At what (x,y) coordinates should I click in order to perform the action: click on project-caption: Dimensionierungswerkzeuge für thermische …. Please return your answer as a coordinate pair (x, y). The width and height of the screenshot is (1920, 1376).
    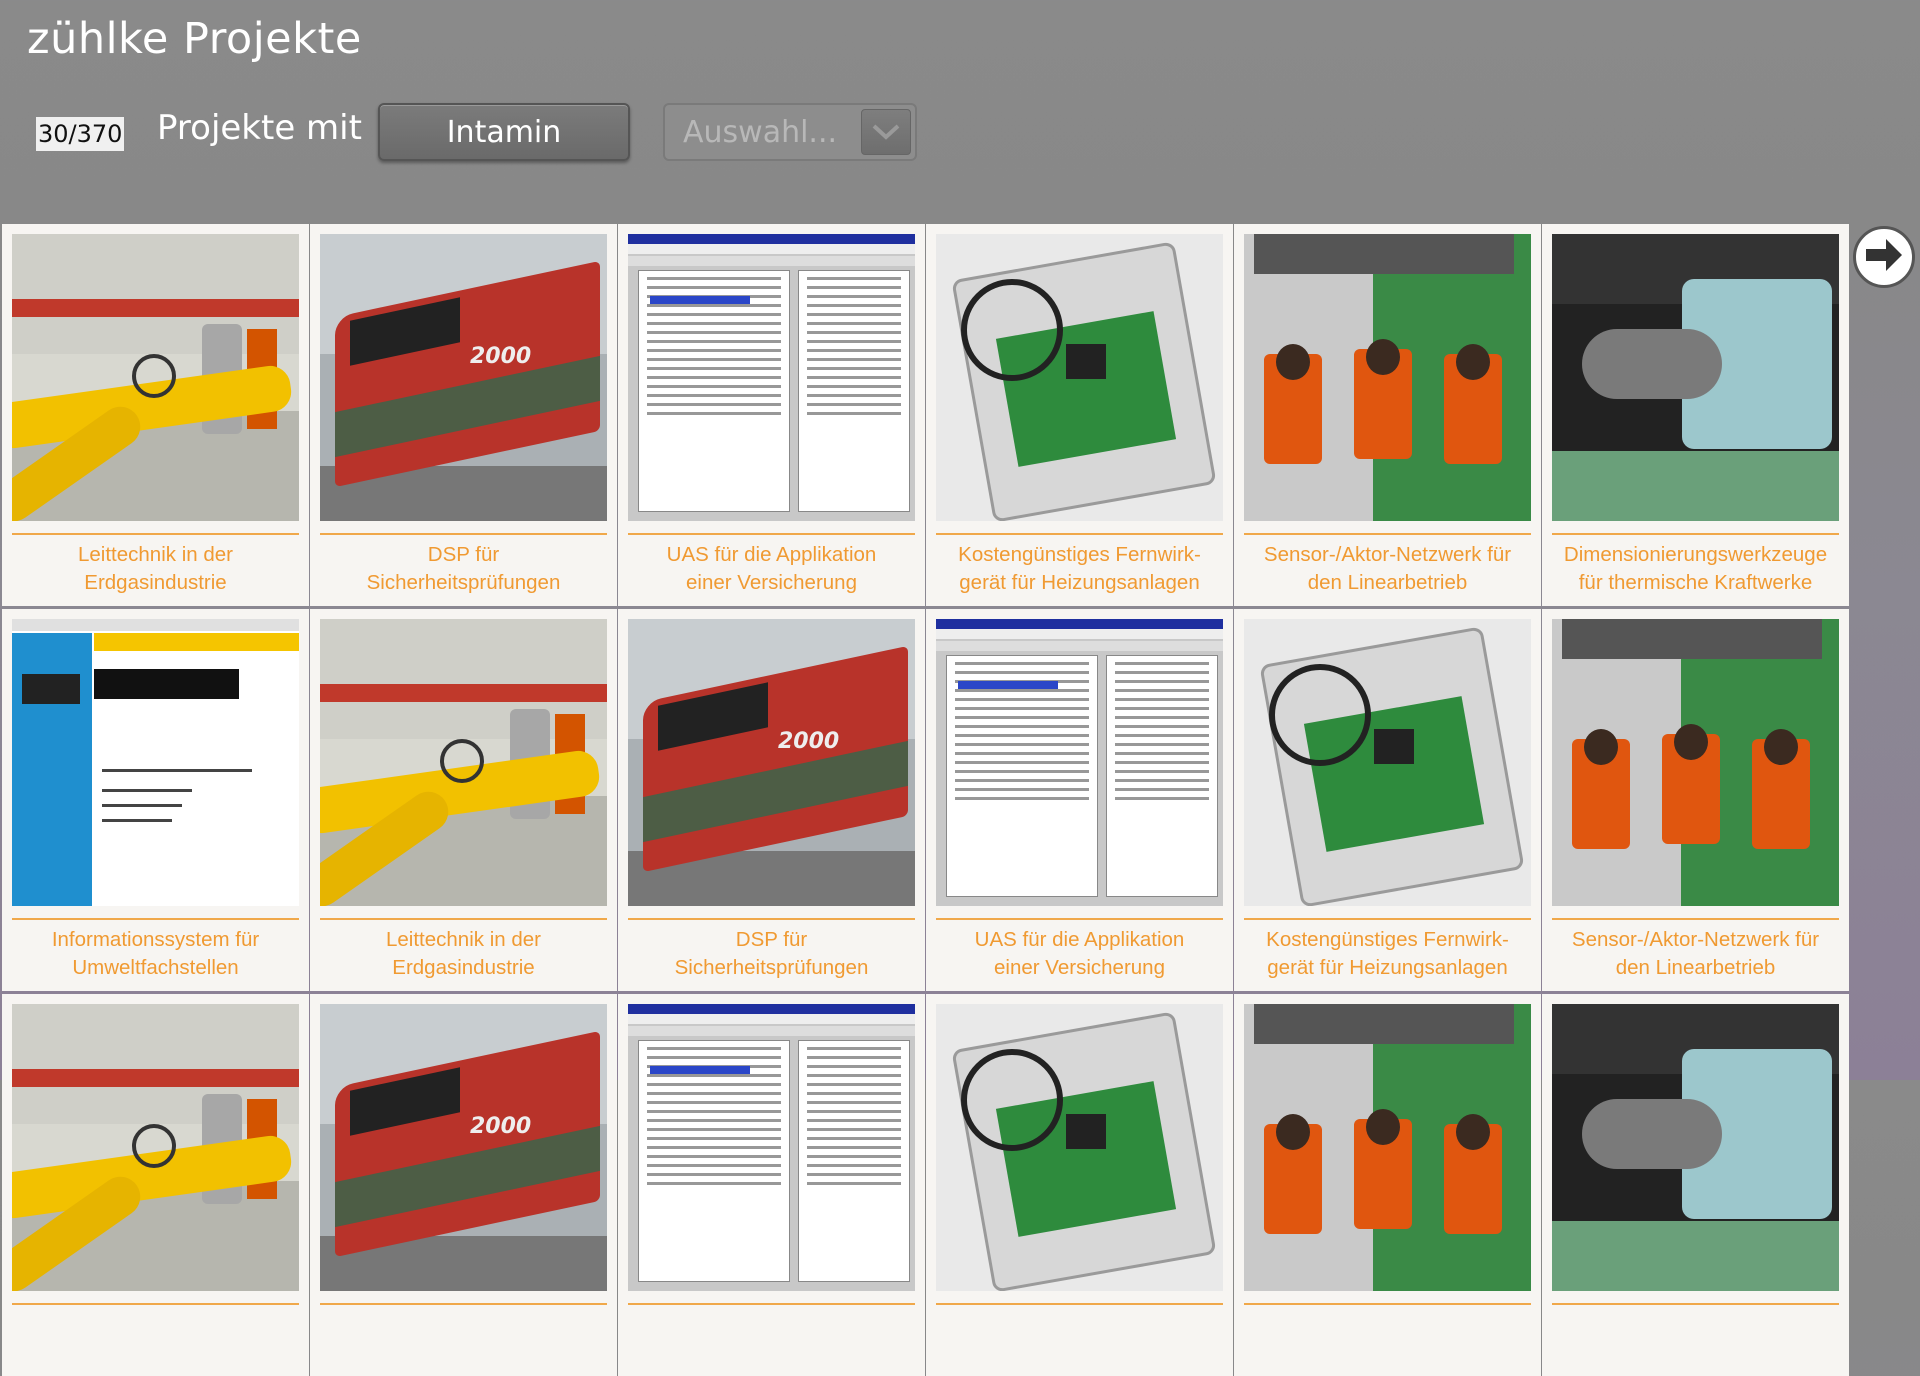
    Looking at the image, I should click on (1695, 569).